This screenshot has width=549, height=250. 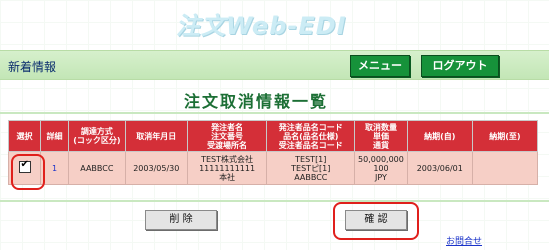 I want to click on divider-bottom, so click(x=274, y=201).